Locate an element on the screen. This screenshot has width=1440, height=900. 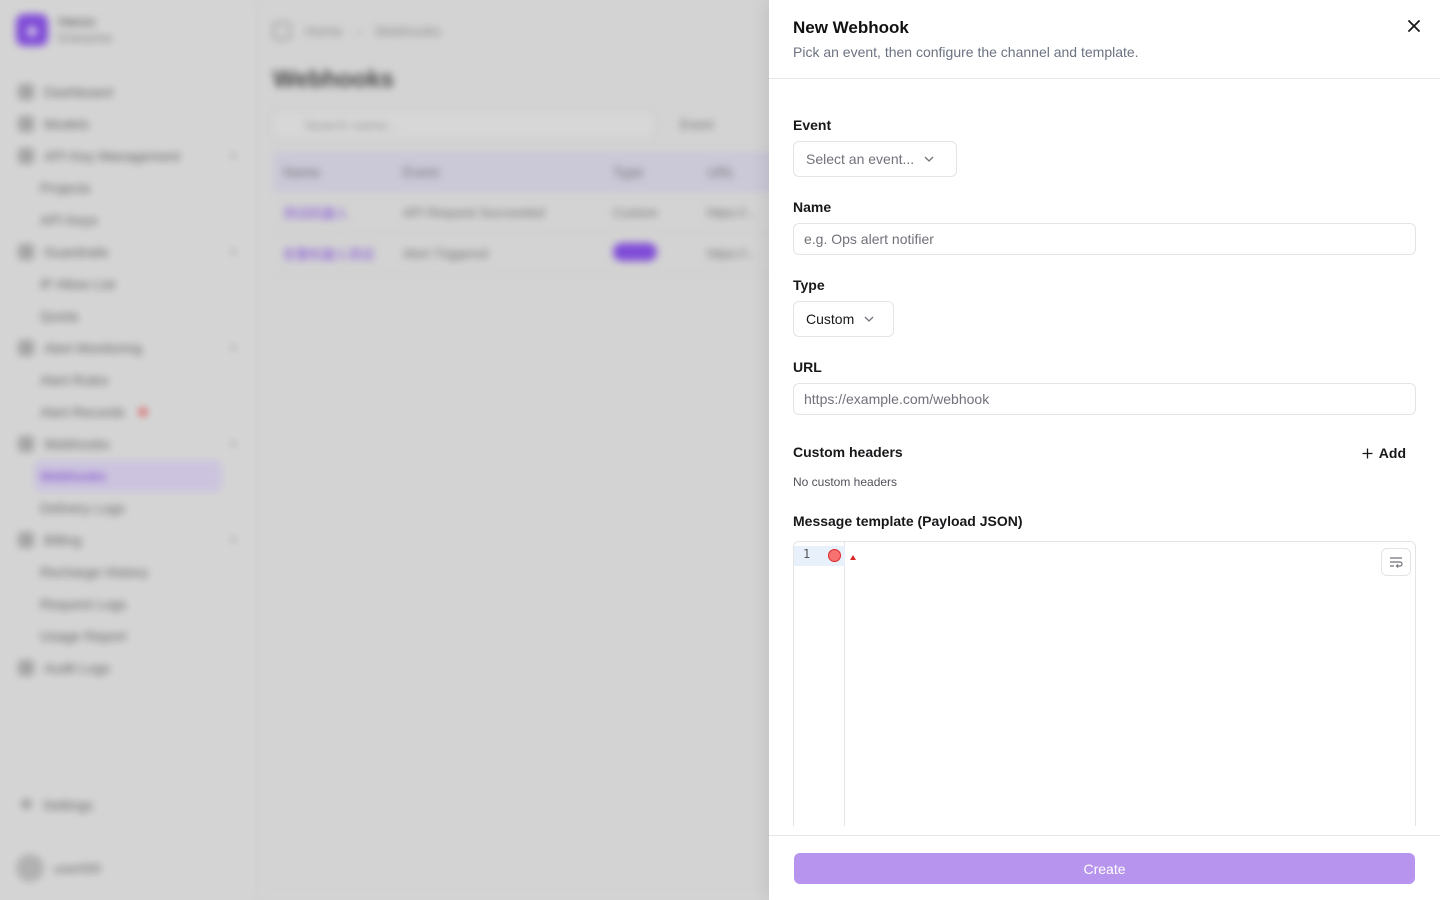
plus-icon is located at coordinates (1367, 453).